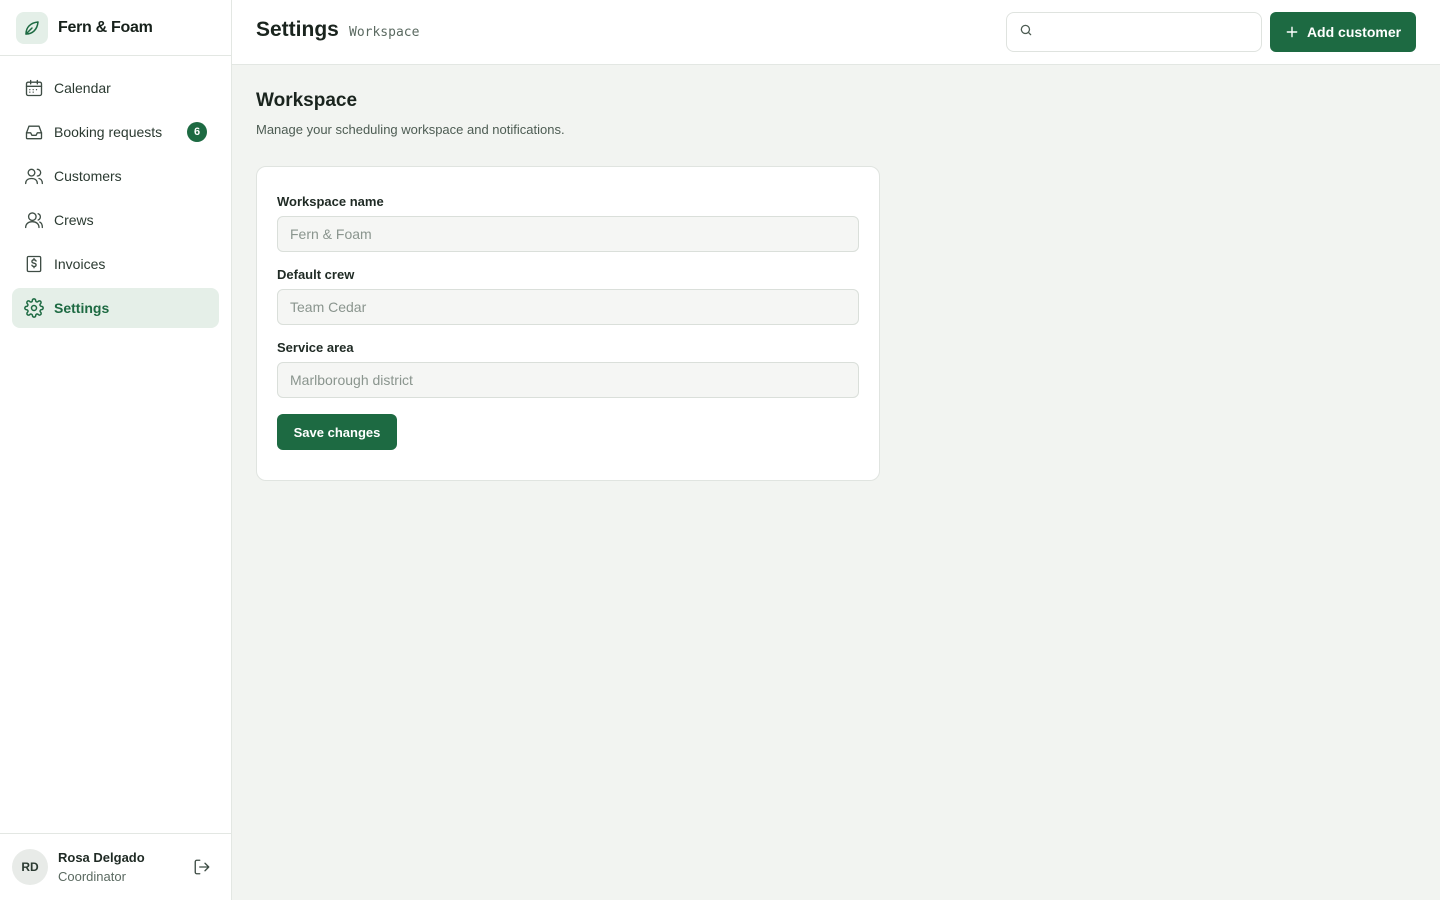 The width and height of the screenshot is (1440, 900). Describe the element at coordinates (337, 432) in the screenshot. I see `save-changes-button: Save changes` at that location.